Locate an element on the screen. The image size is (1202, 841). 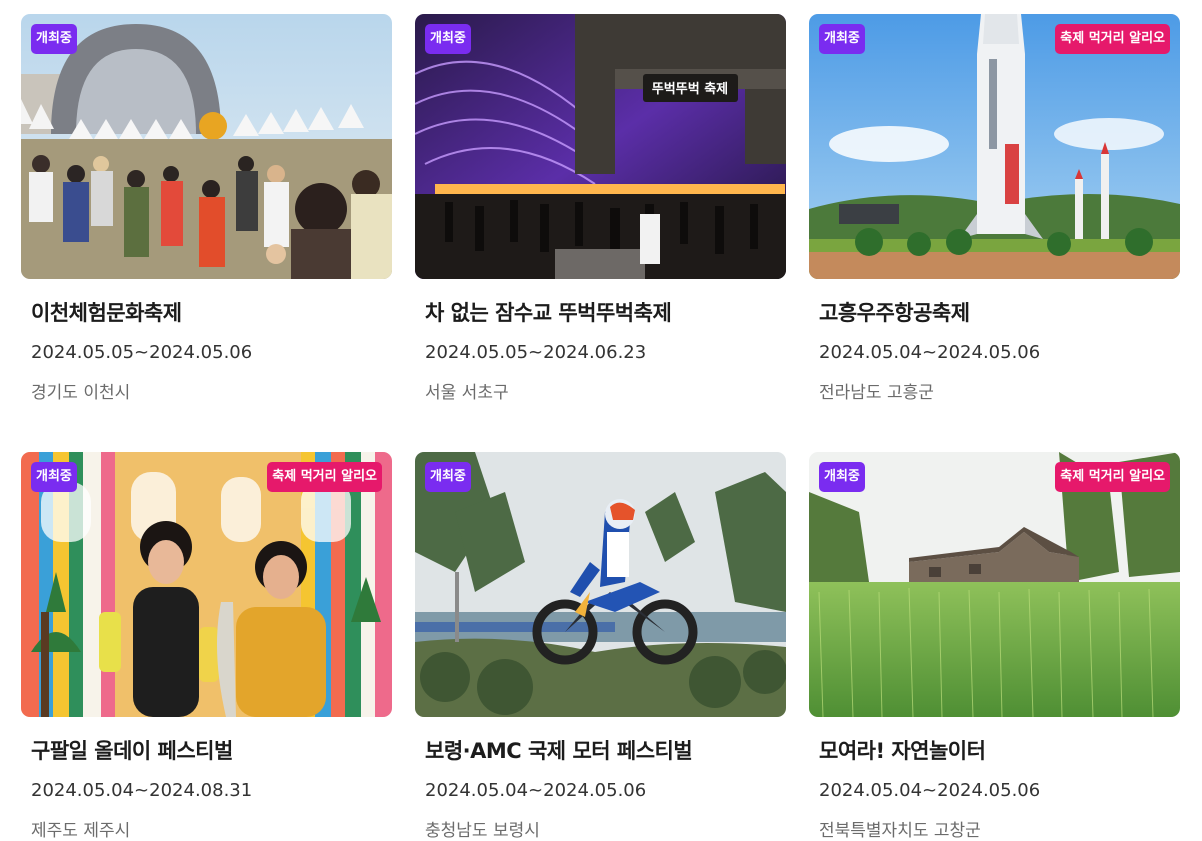
festival-location: 경기도 이천시 is located at coordinates (81, 393).